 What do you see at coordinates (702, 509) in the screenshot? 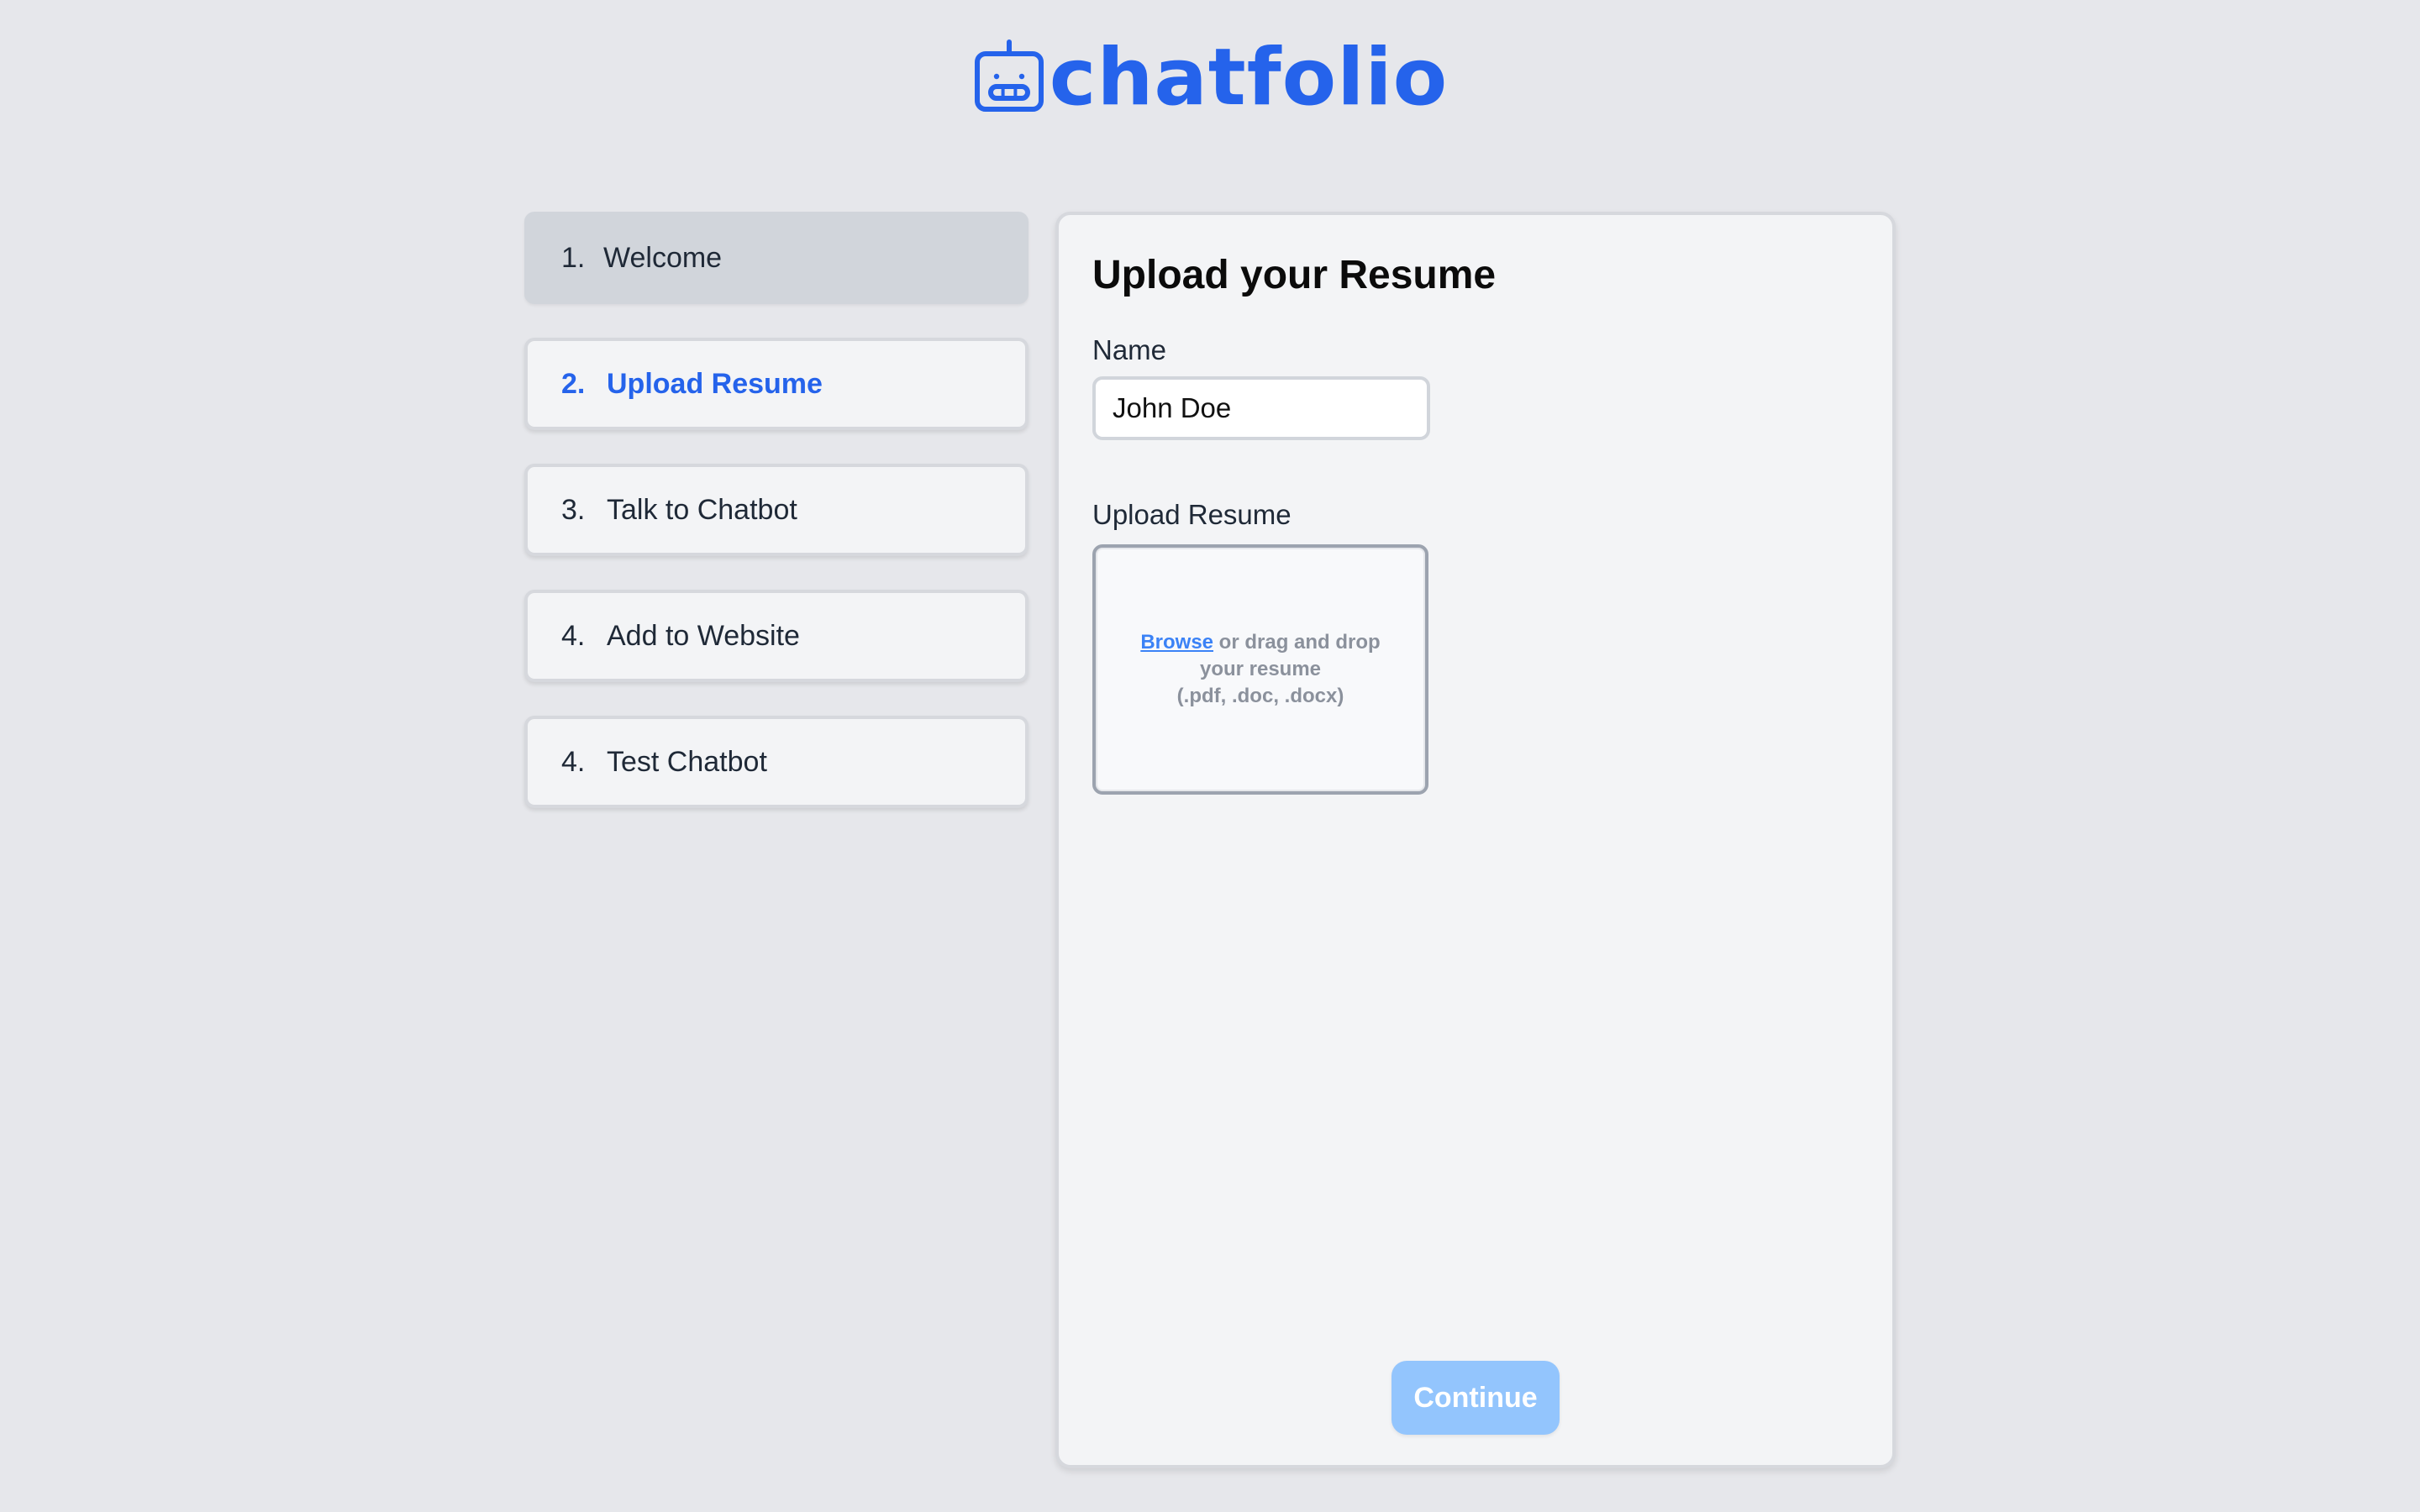
I see `step-label: Talk to Chatbot` at bounding box center [702, 509].